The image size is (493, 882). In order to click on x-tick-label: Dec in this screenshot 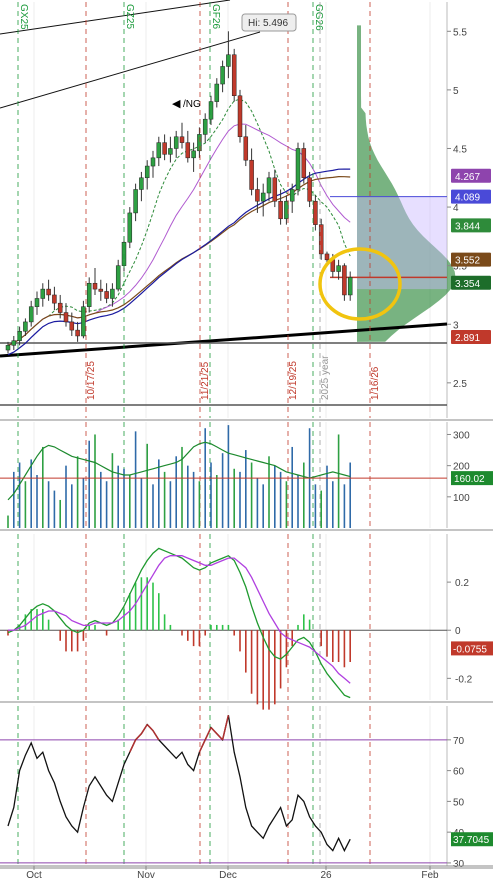, I will do `click(228, 875)`.